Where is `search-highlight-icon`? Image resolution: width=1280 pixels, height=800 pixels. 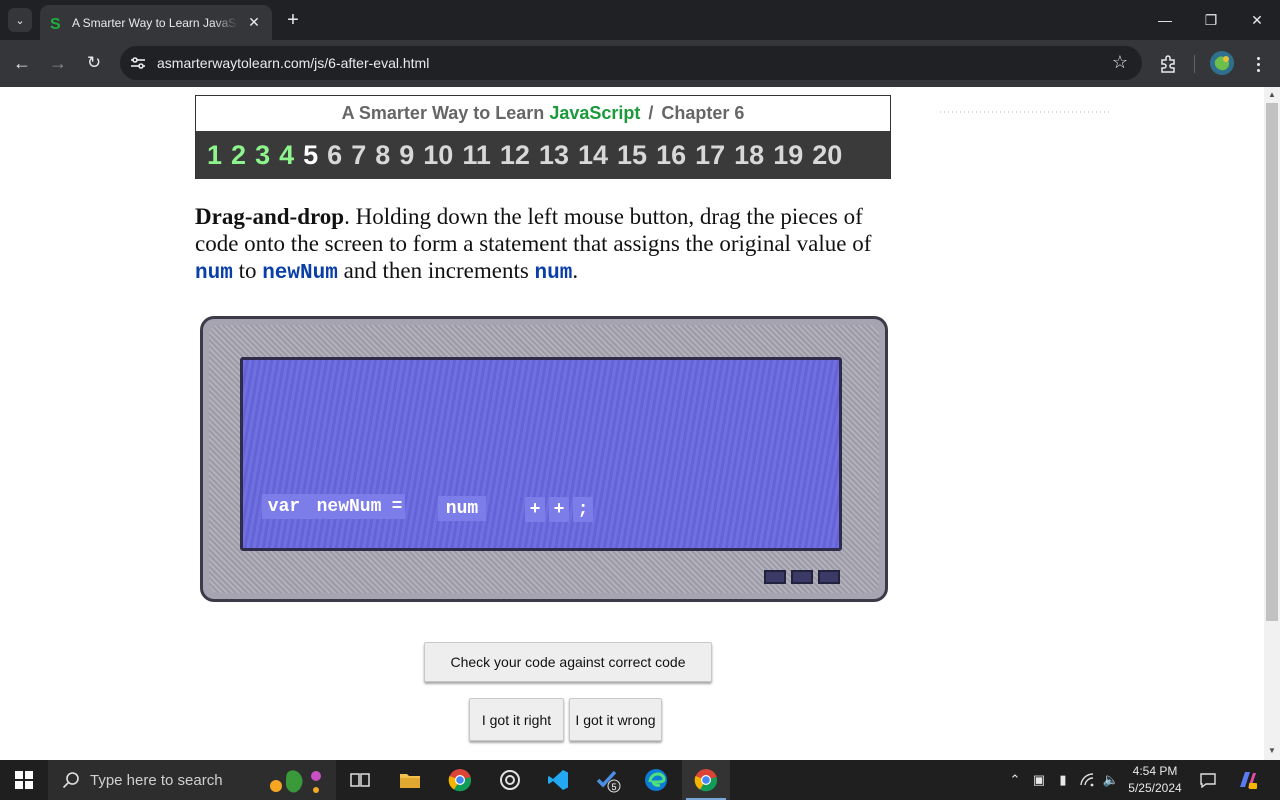 search-highlight-icon is located at coordinates (295, 781).